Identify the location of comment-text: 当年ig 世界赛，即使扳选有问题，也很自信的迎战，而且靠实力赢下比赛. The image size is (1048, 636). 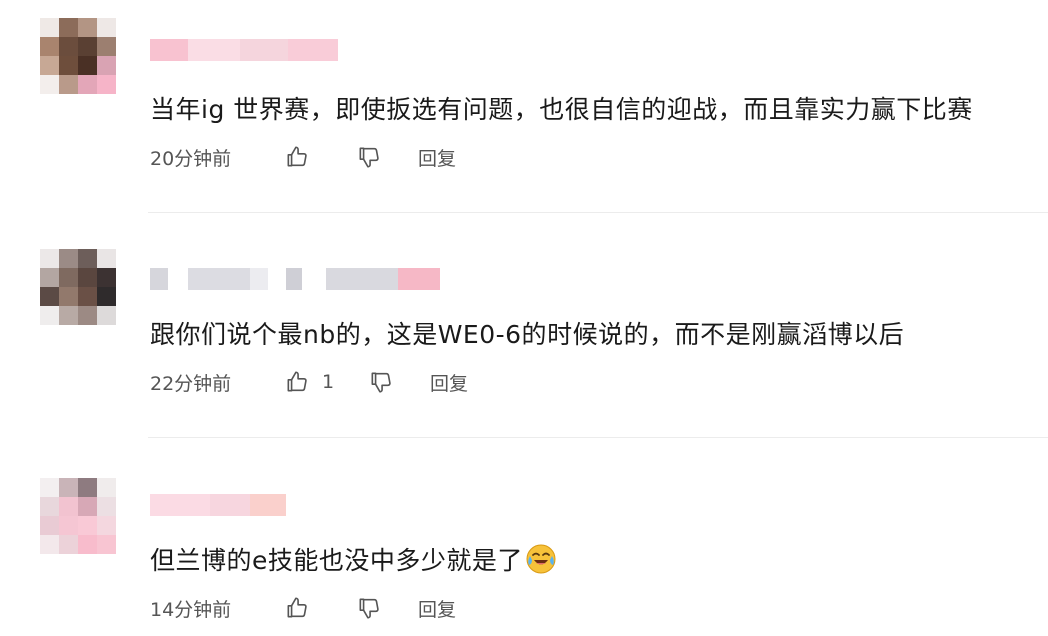
(561, 109).